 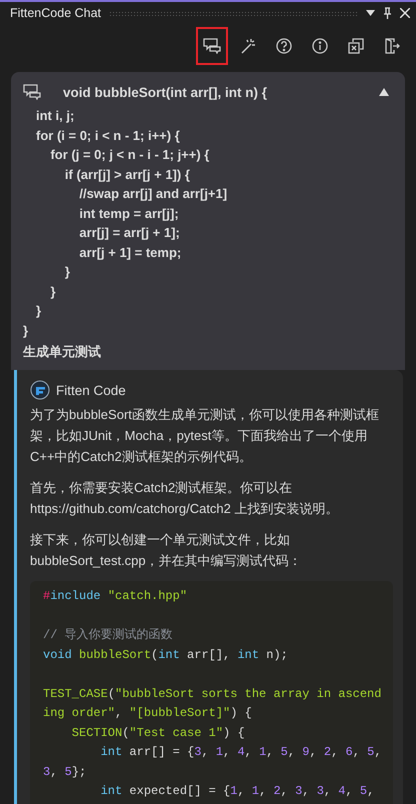 What do you see at coordinates (166, 550) in the screenshot?
I see `paragraph: 接下来，你可以创建一个单元测试文件，比如 bubbleSort_test.cpp，并在其中编写测试代码：` at bounding box center [166, 550].